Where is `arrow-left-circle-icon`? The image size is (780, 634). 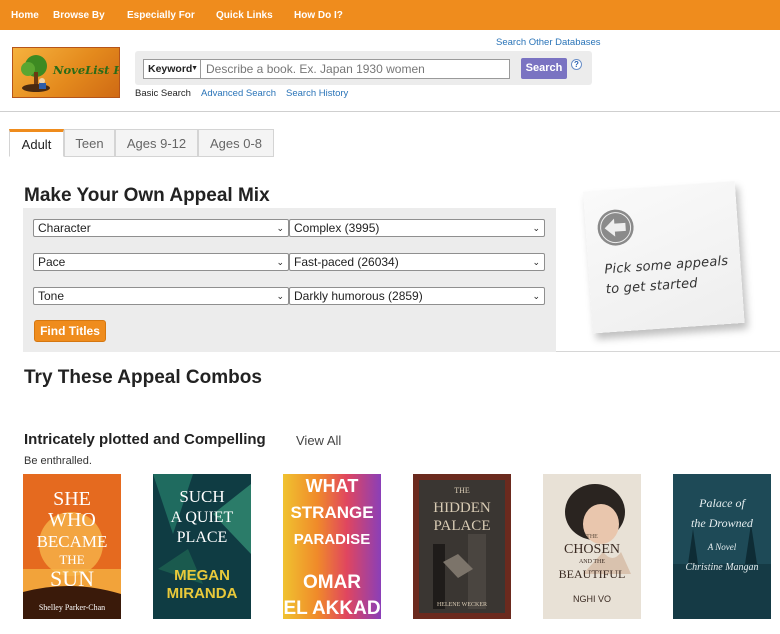 arrow-left-circle-icon is located at coordinates (615, 227).